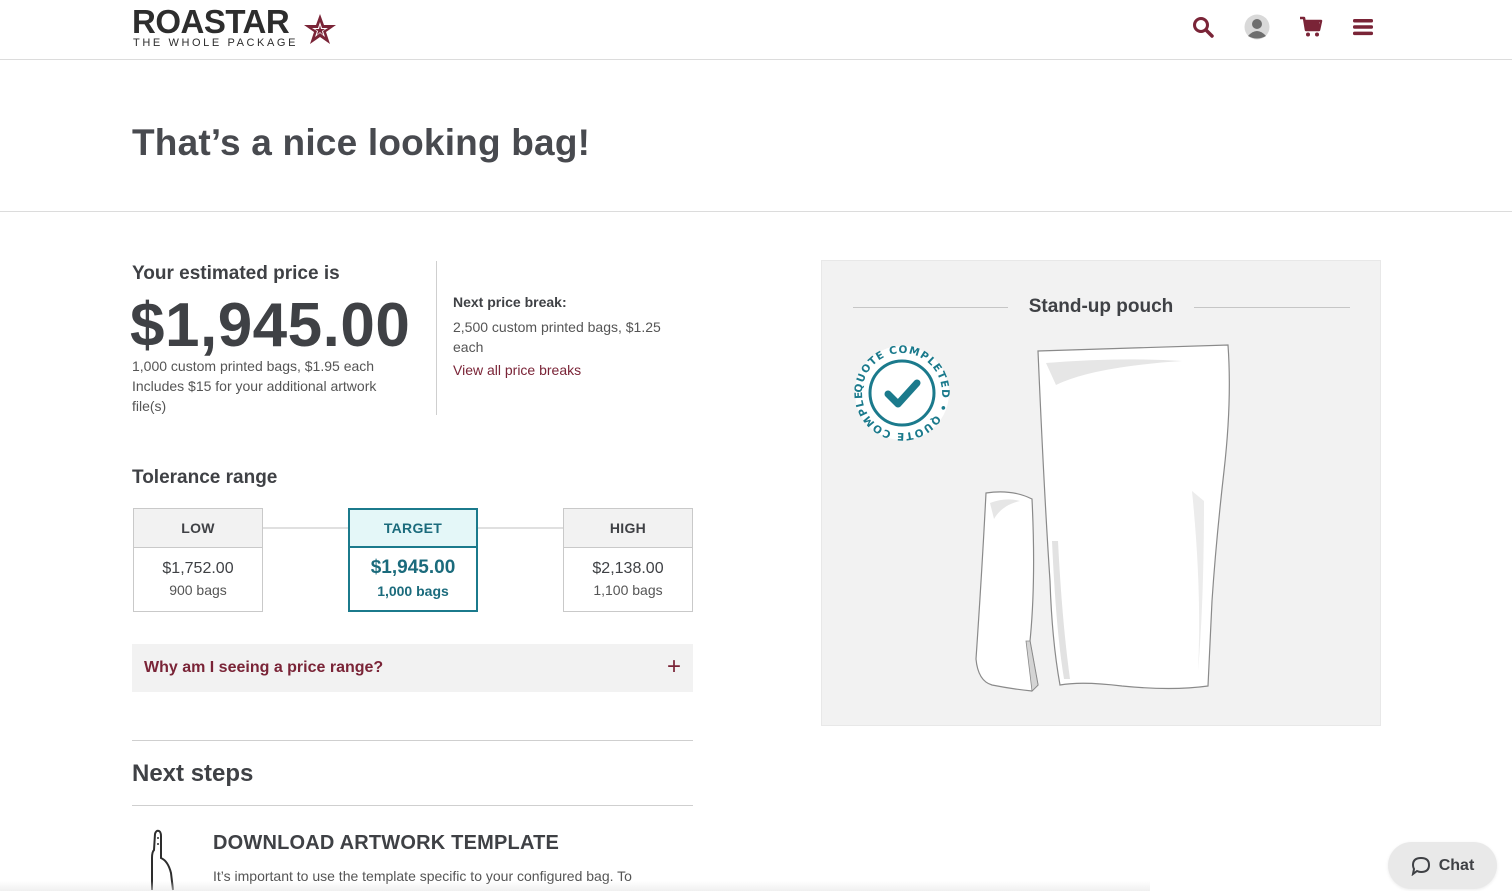  What do you see at coordinates (386, 843) in the screenshot?
I see `download-artwork-template-title: DOWNLOAD ARTWORK TEMPLATE` at bounding box center [386, 843].